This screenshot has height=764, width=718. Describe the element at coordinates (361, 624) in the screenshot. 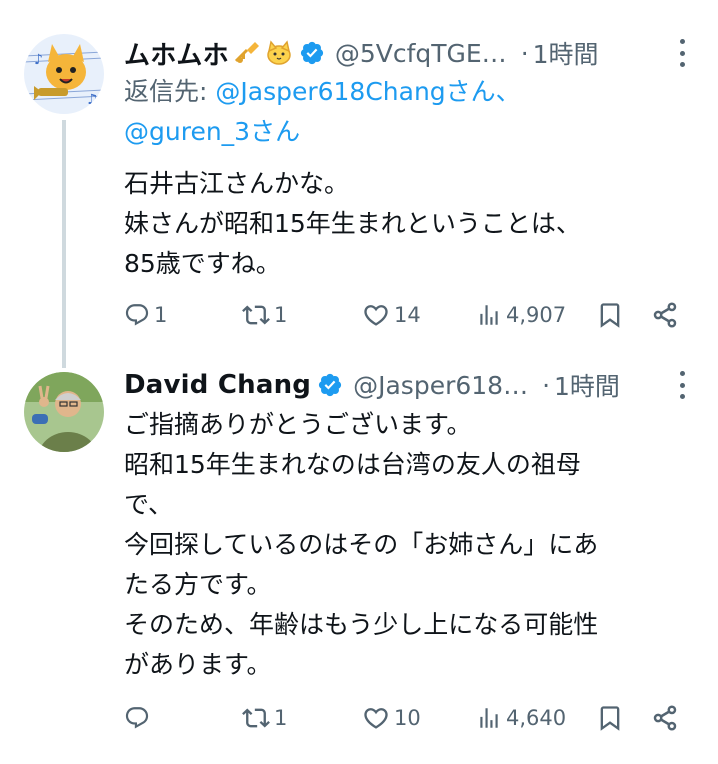

I see `tweet-text-line: そのため、年齢はもう少し上になる可能性` at that location.